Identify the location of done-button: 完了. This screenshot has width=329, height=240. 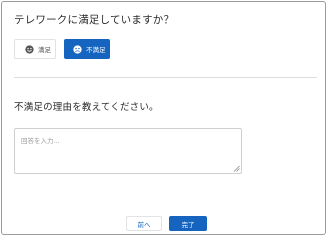
(188, 223).